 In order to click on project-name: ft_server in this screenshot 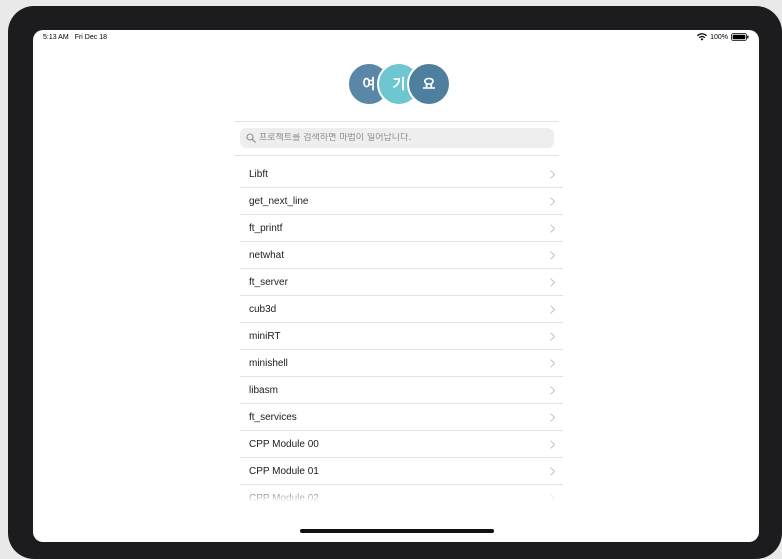, I will do `click(268, 282)`.